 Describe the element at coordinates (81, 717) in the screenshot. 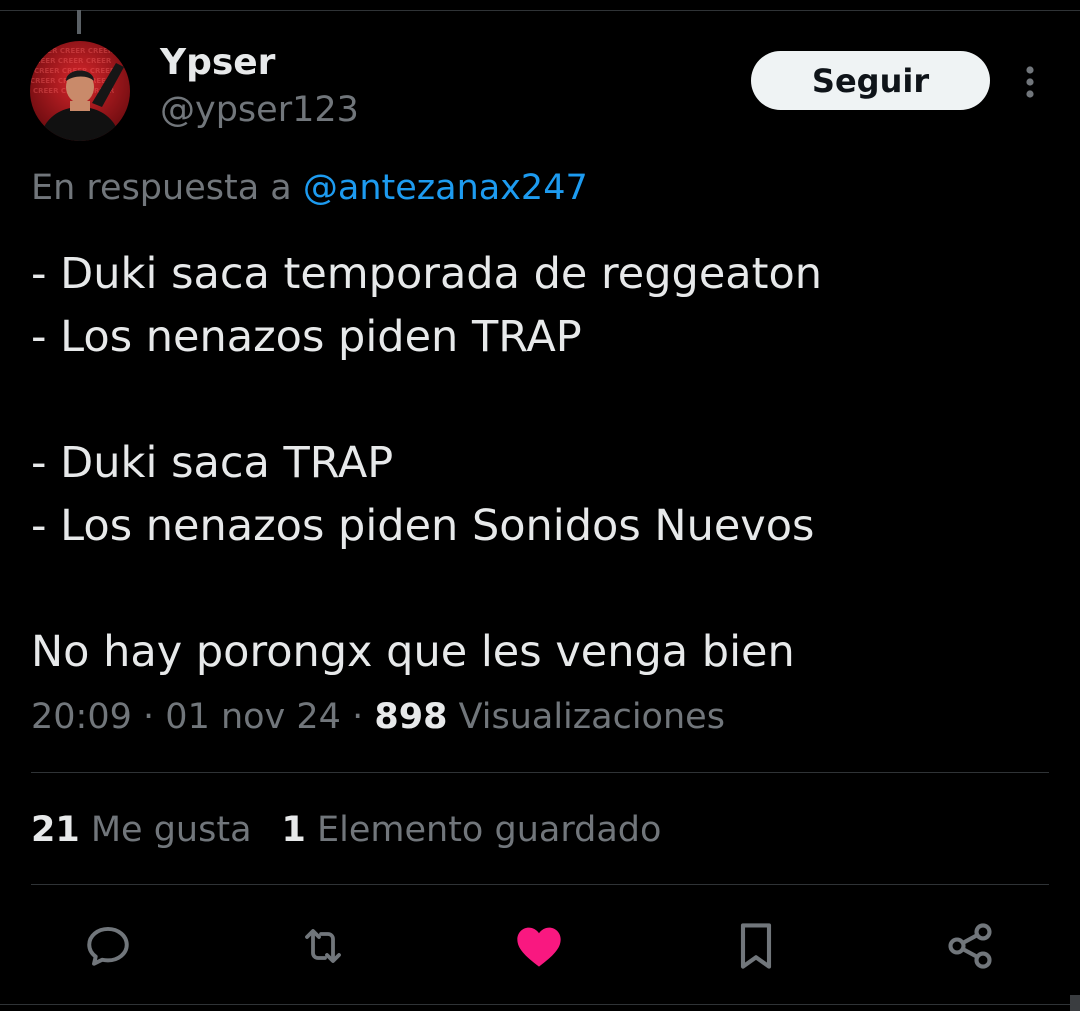

I see `tweet-time: 20:09` at that location.